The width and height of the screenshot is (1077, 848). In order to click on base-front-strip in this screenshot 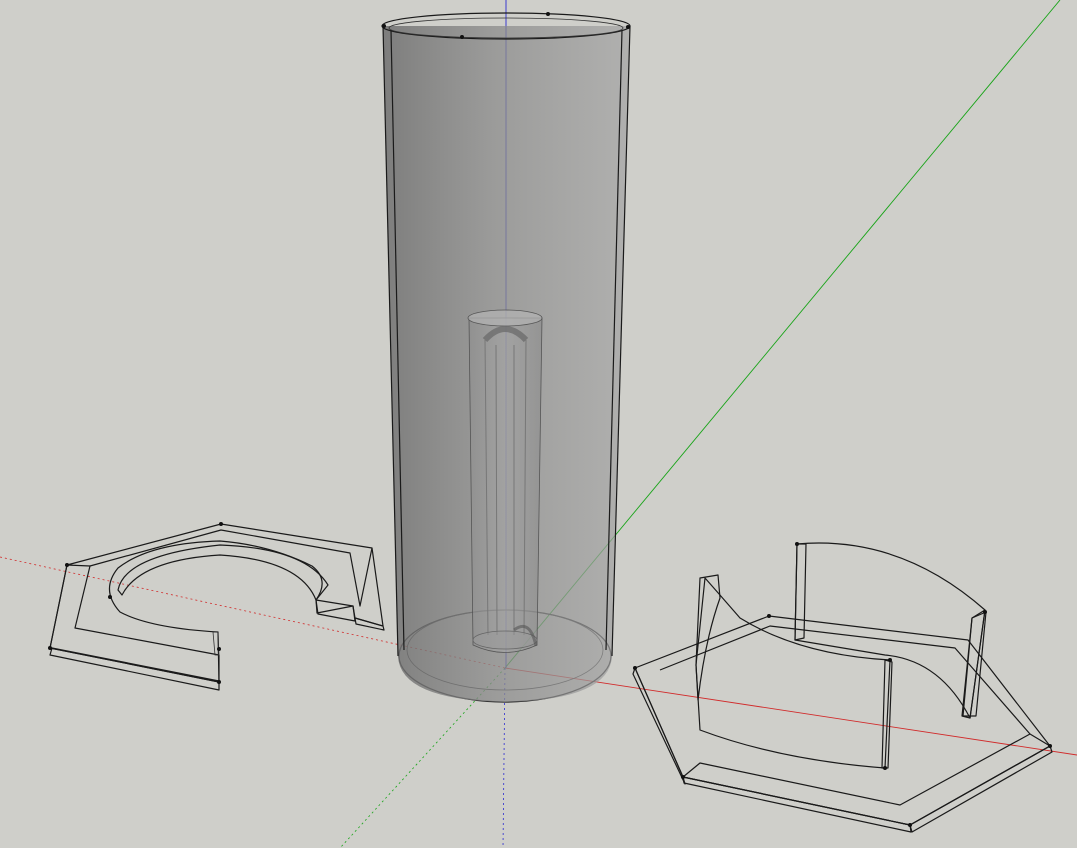, I will do `click(134, 669)`.